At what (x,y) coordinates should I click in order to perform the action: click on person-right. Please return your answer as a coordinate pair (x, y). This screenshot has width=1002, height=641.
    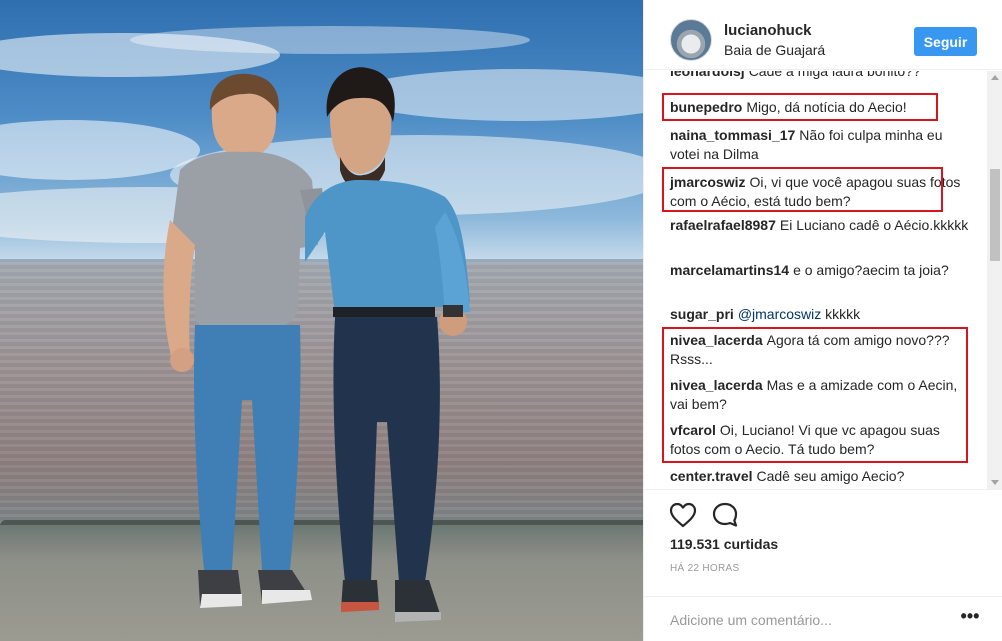
    Looking at the image, I should click on (387, 344).